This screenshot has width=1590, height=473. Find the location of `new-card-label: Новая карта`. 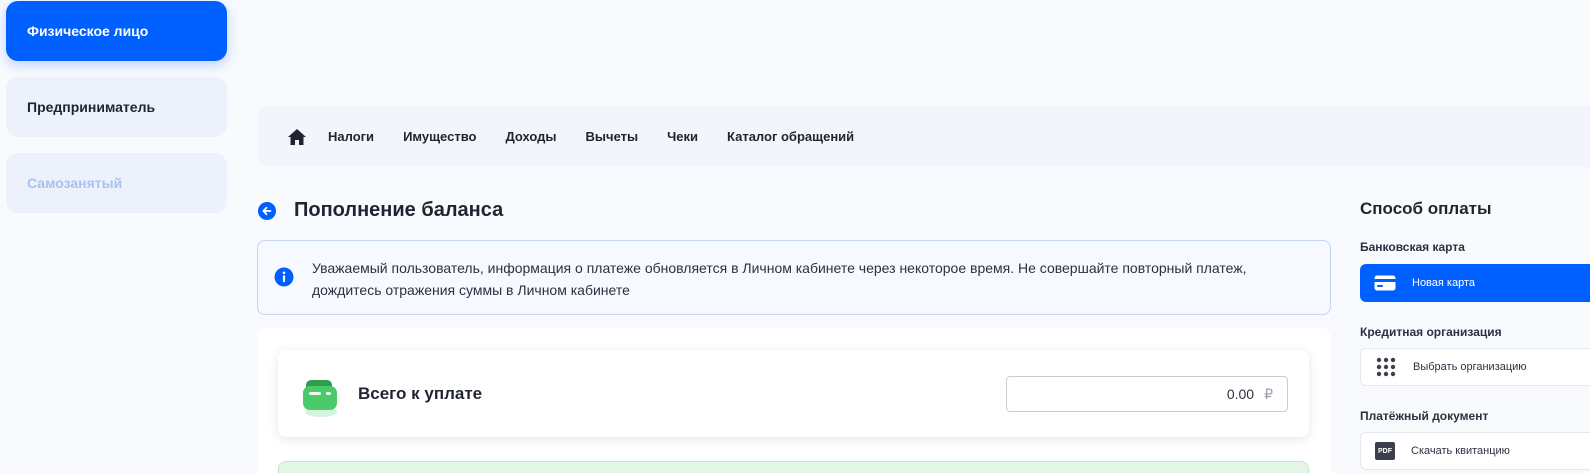

new-card-label: Новая карта is located at coordinates (1443, 283).